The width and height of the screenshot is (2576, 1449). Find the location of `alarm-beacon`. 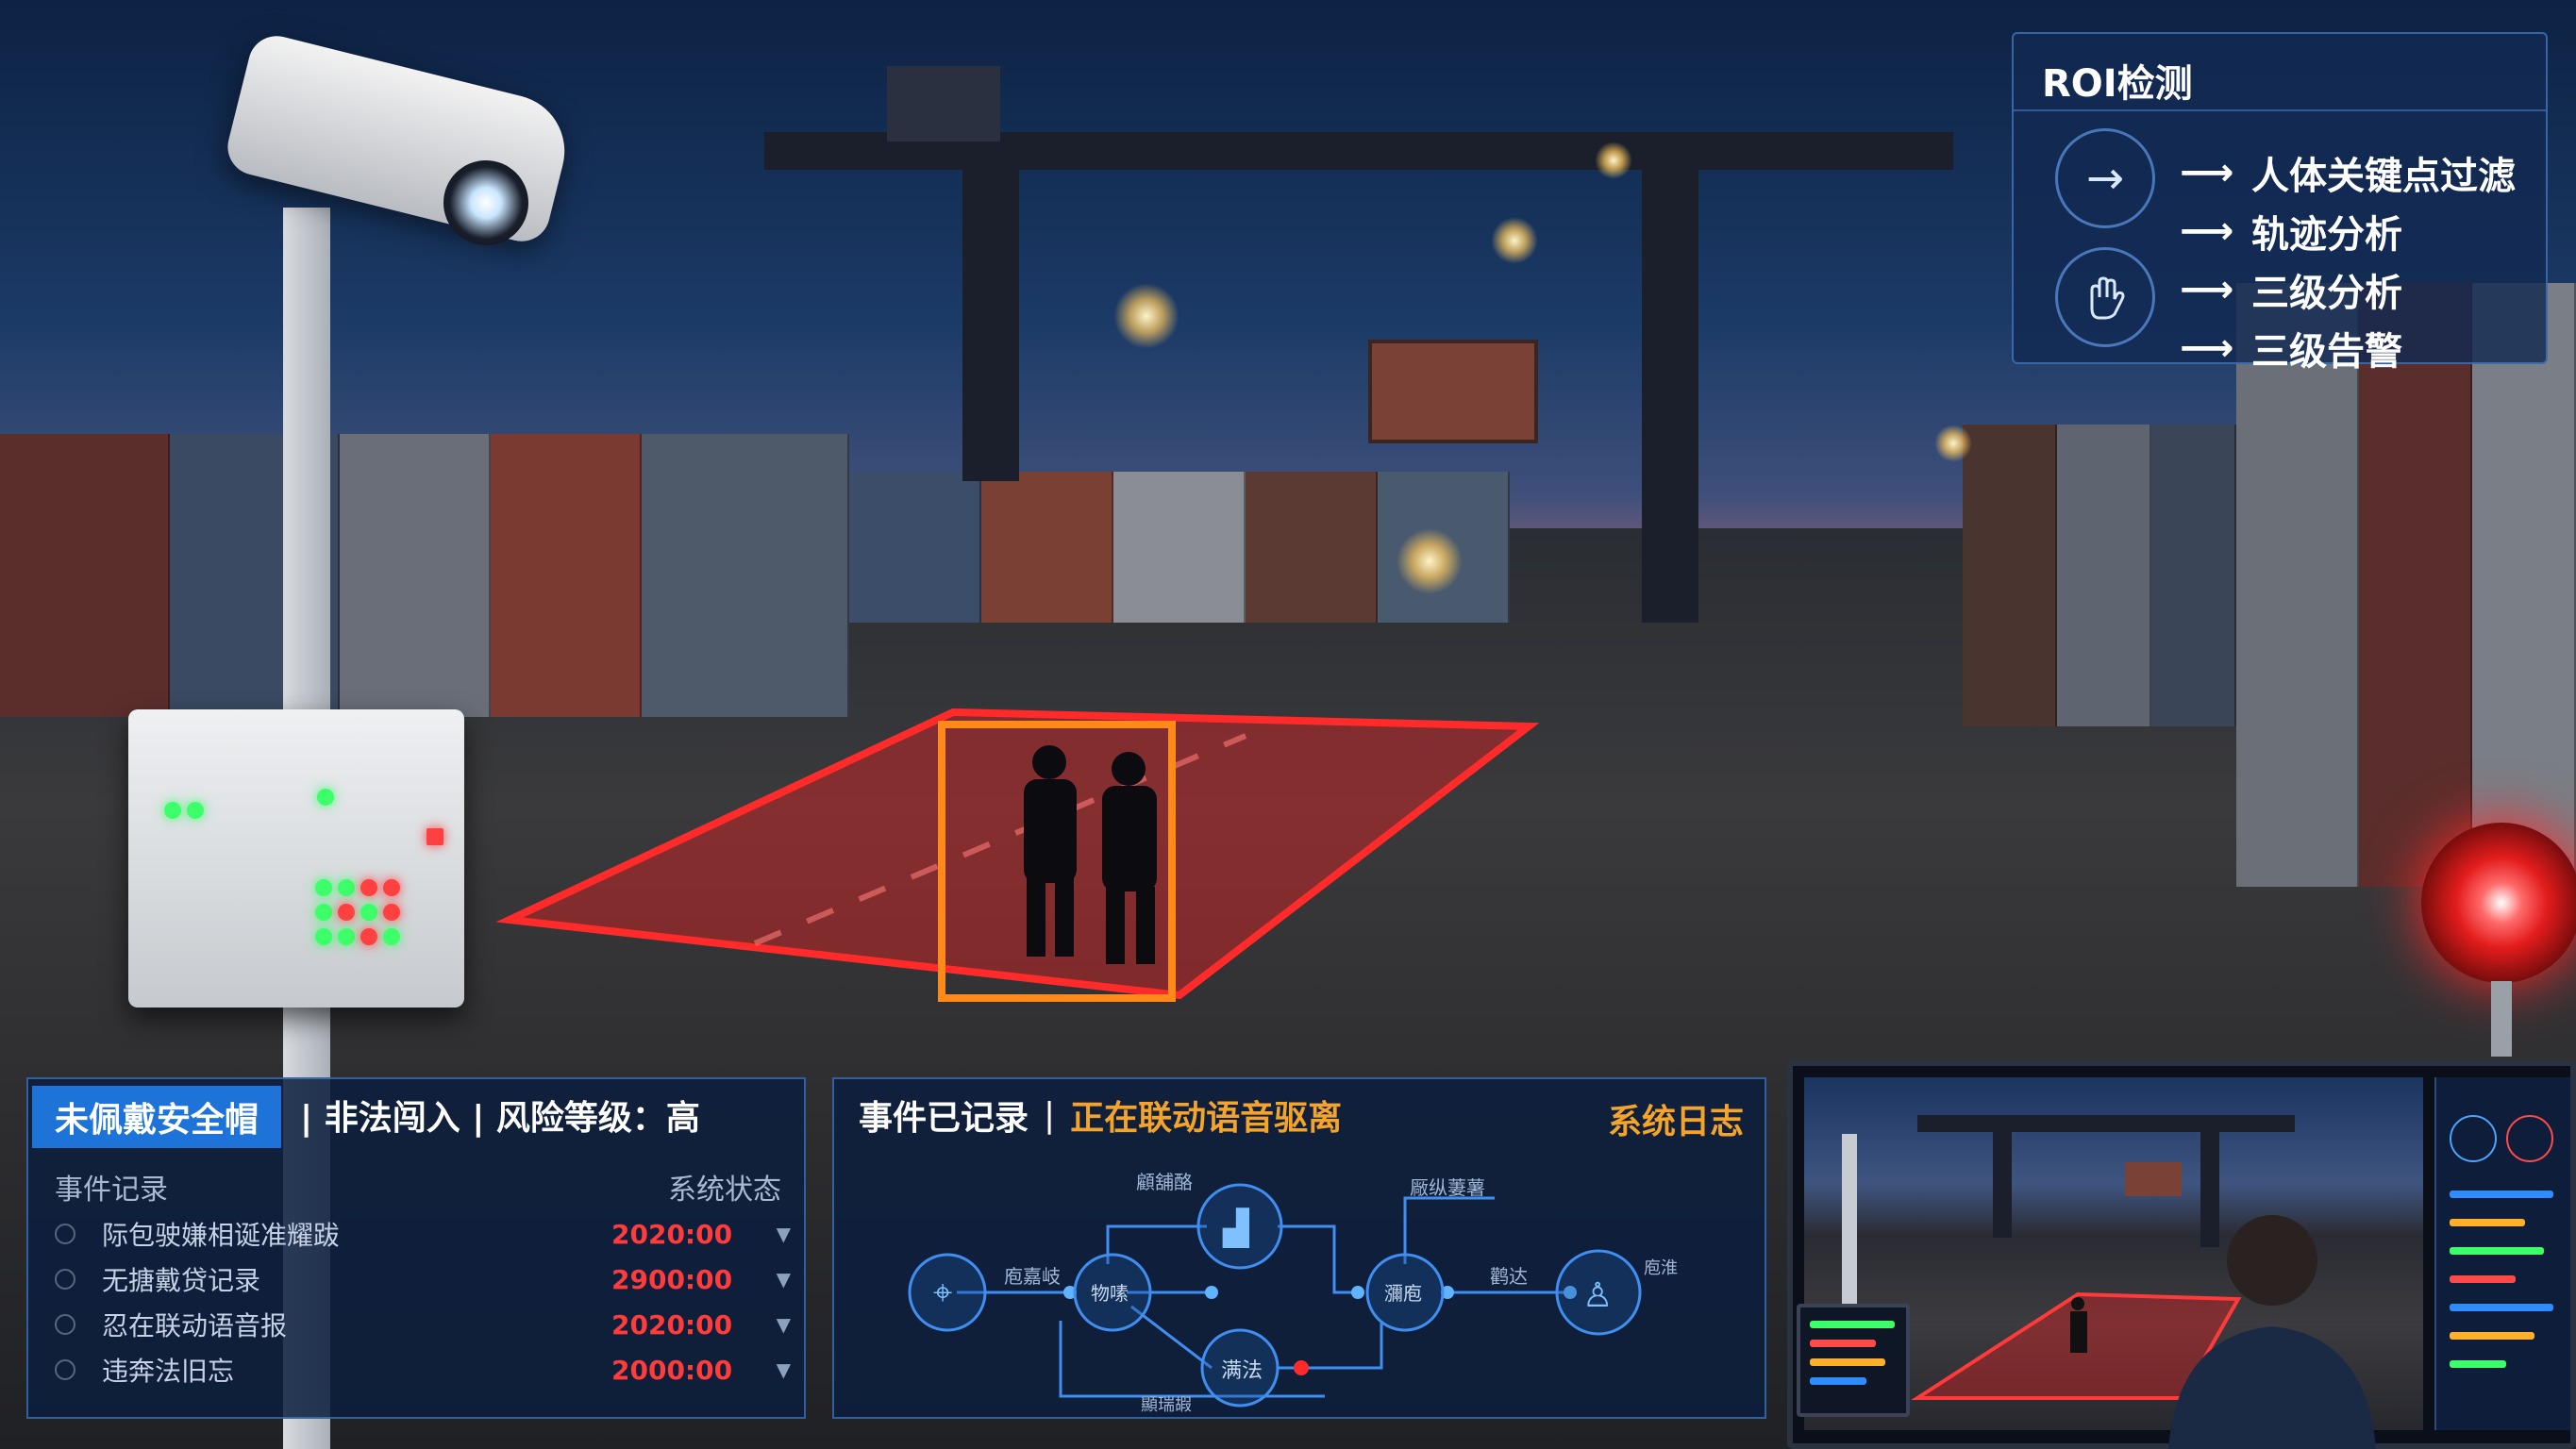

alarm-beacon is located at coordinates (2498, 903).